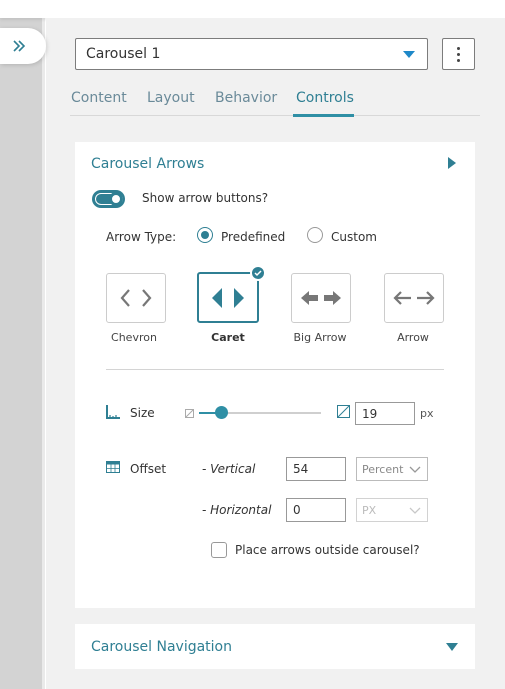 The image size is (505, 689). Describe the element at coordinates (354, 237) in the screenshot. I see `radio-custom-label: Custom` at that location.